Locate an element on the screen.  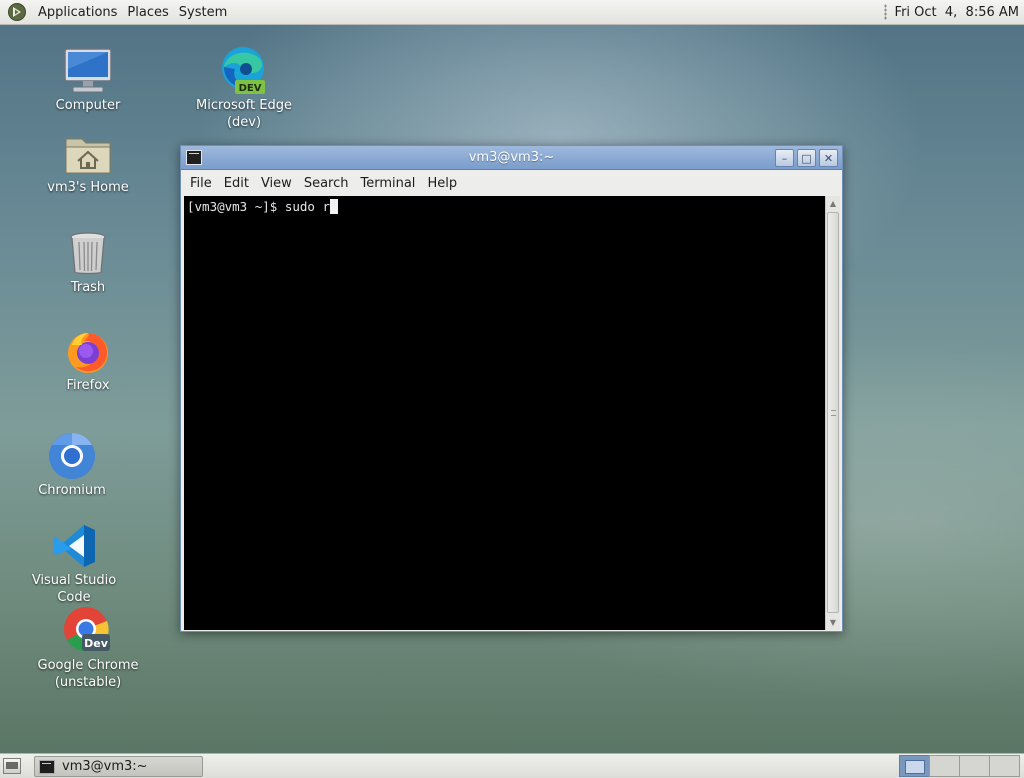
desktop-icon-label: Trash is located at coordinates (88, 287).